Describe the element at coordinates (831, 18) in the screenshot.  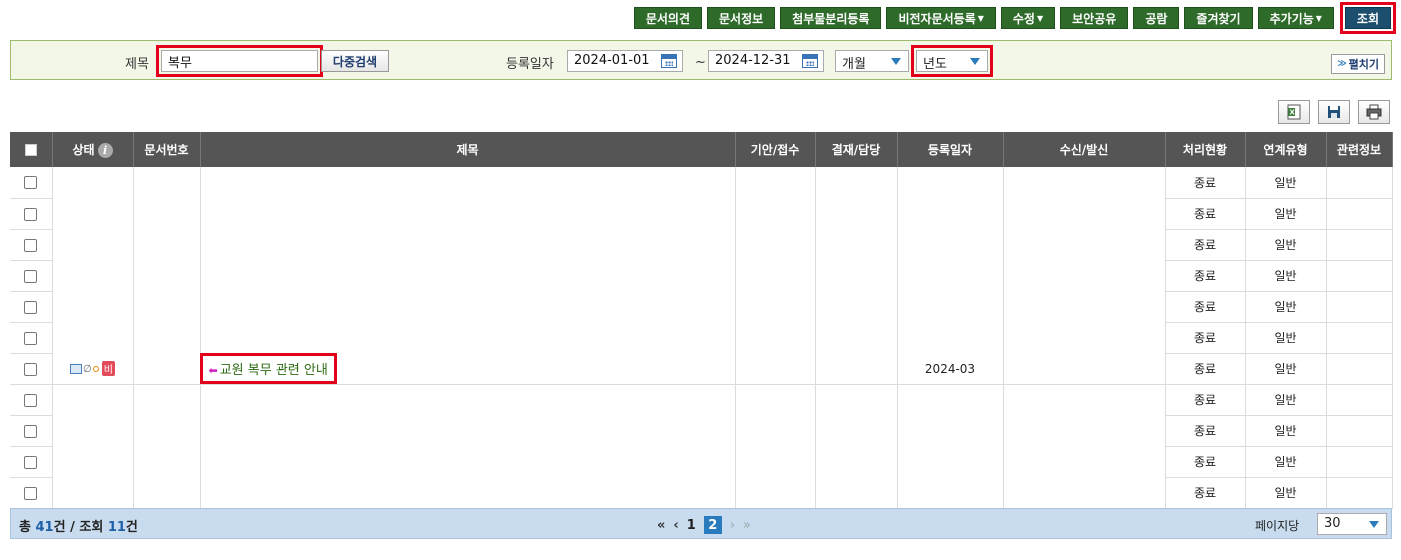
I see `attachment-split-button: 첨부물분리등록` at that location.